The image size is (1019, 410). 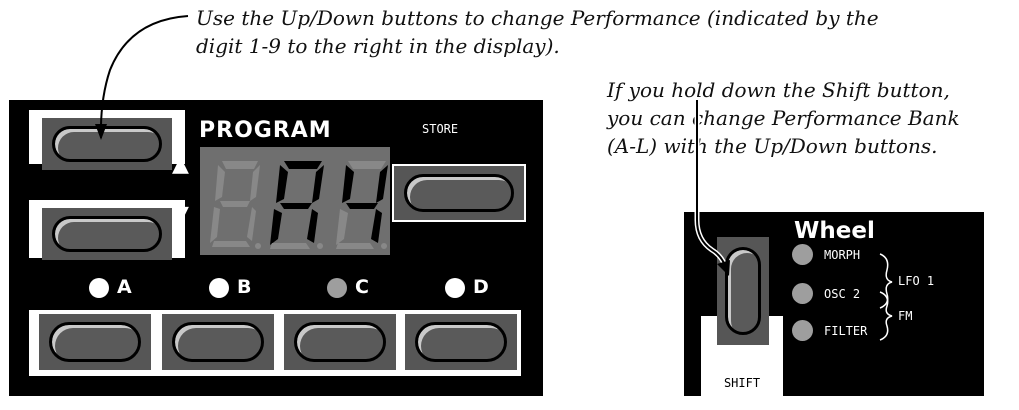 What do you see at coordinates (886, 297) in the screenshot?
I see `group-braces` at bounding box center [886, 297].